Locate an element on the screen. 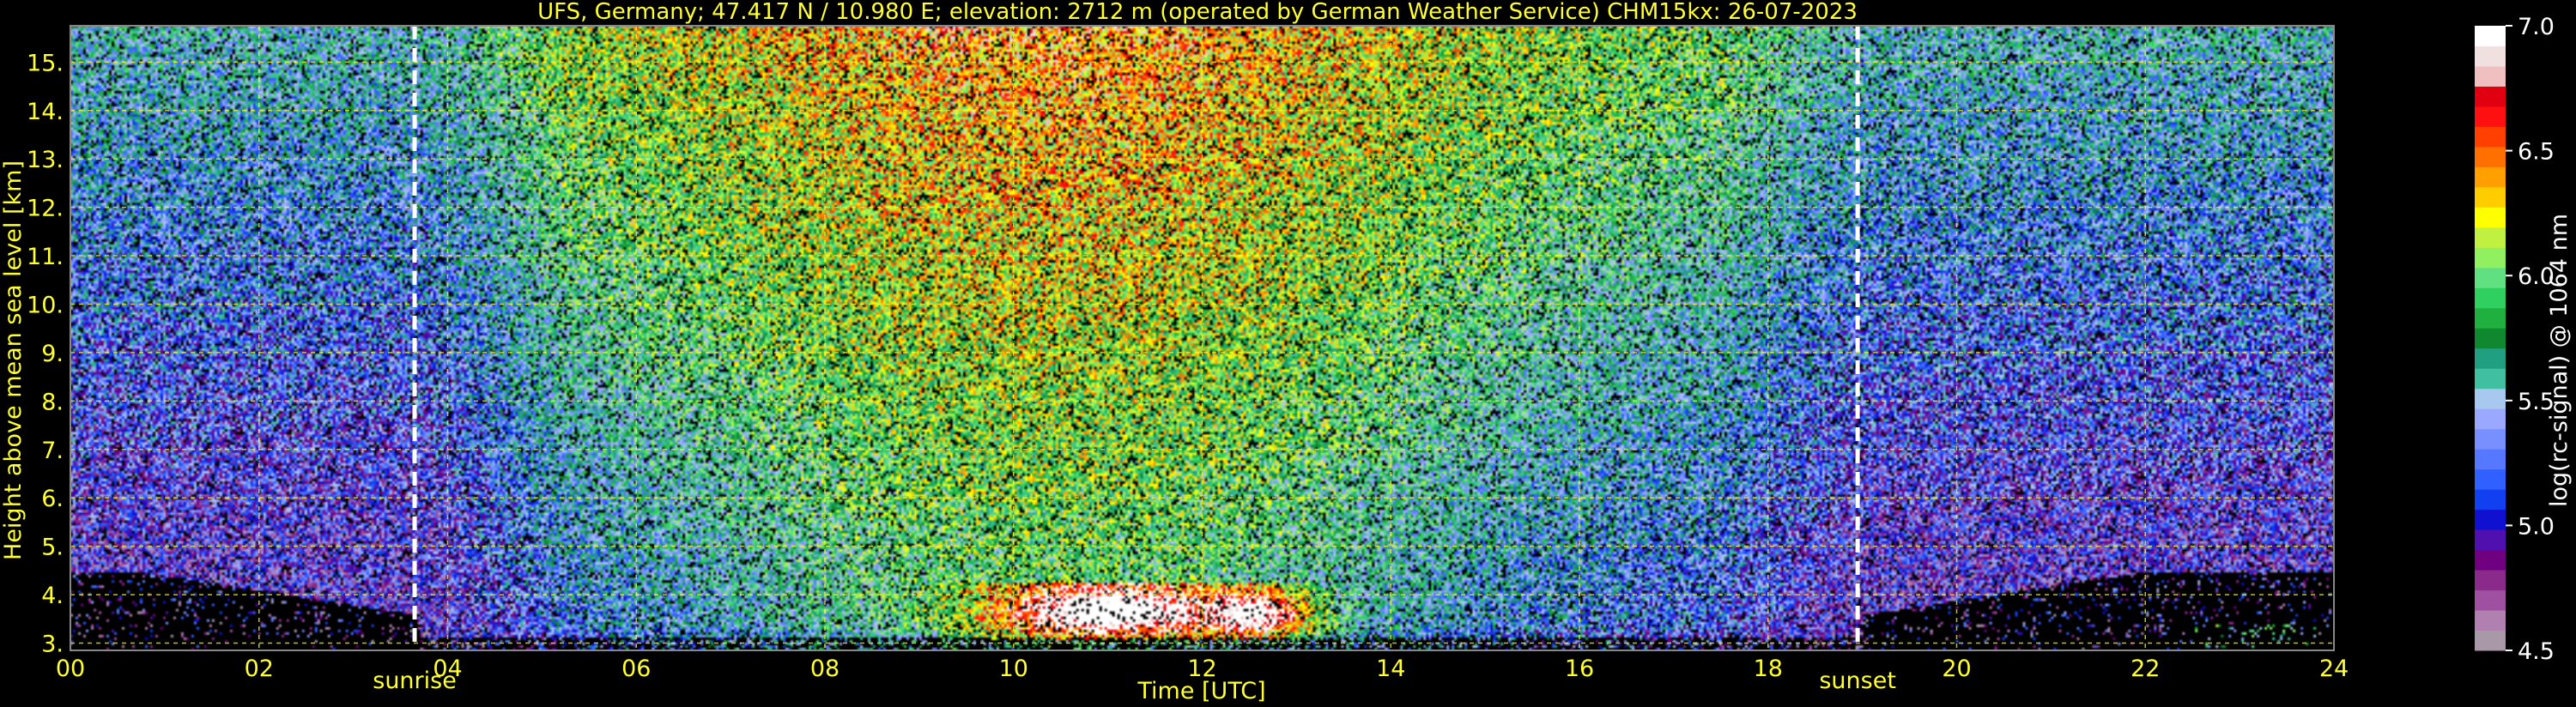  x-tick-label: 20 is located at coordinates (1956, 669).